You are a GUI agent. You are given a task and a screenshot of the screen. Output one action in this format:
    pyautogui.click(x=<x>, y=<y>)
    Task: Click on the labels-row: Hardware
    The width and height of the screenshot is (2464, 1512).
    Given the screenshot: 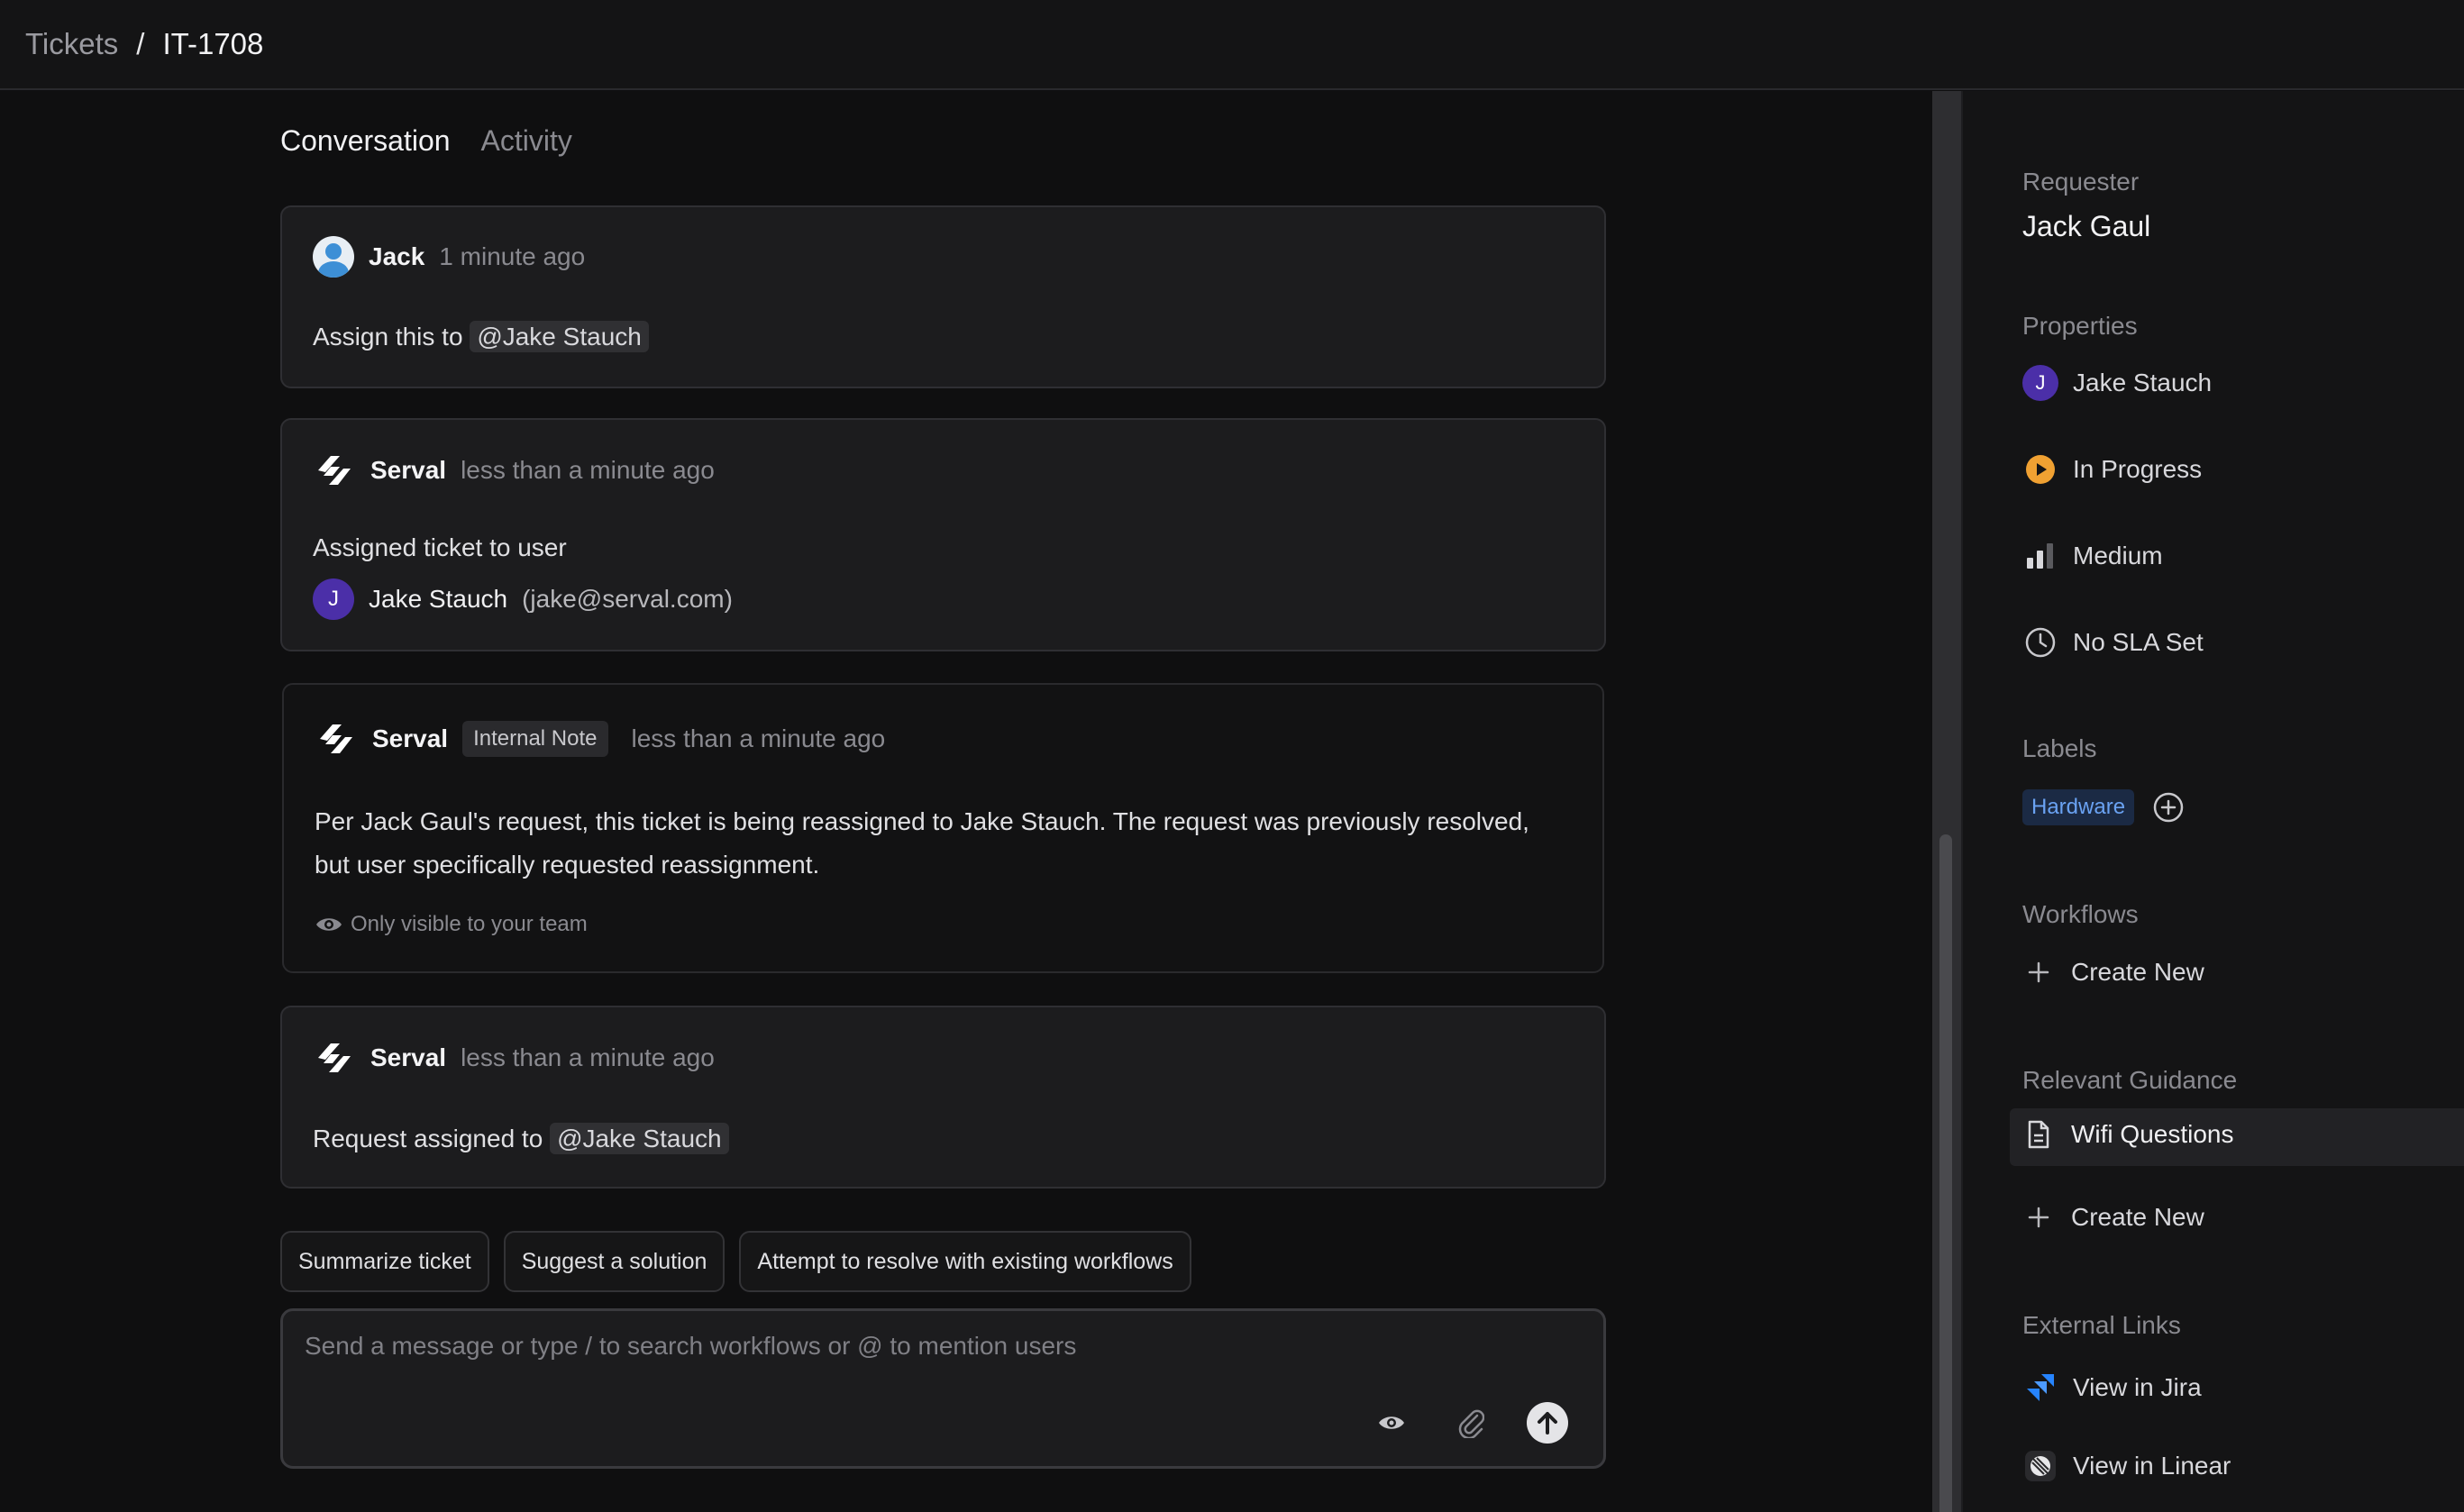 What is the action you would take?
    pyautogui.click(x=2103, y=807)
    